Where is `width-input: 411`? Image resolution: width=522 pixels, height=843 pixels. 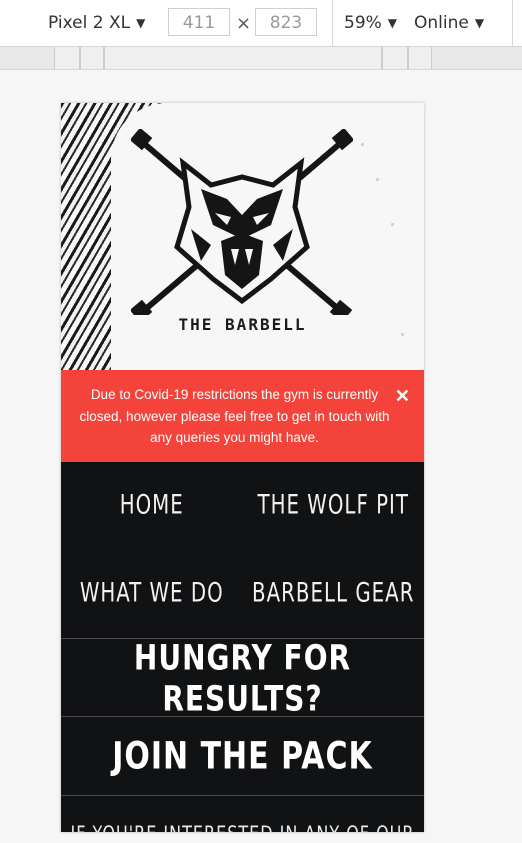 width-input: 411 is located at coordinates (199, 22).